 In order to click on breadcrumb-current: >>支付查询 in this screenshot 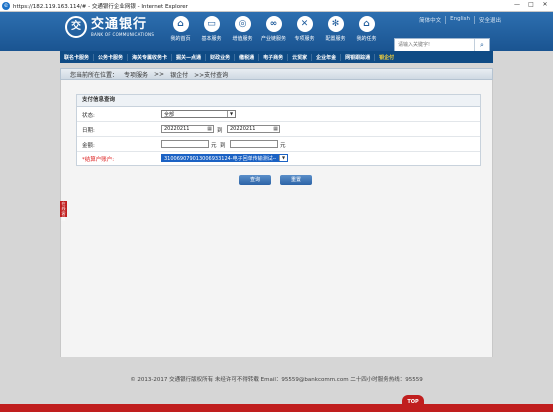, I will do `click(211, 75)`.